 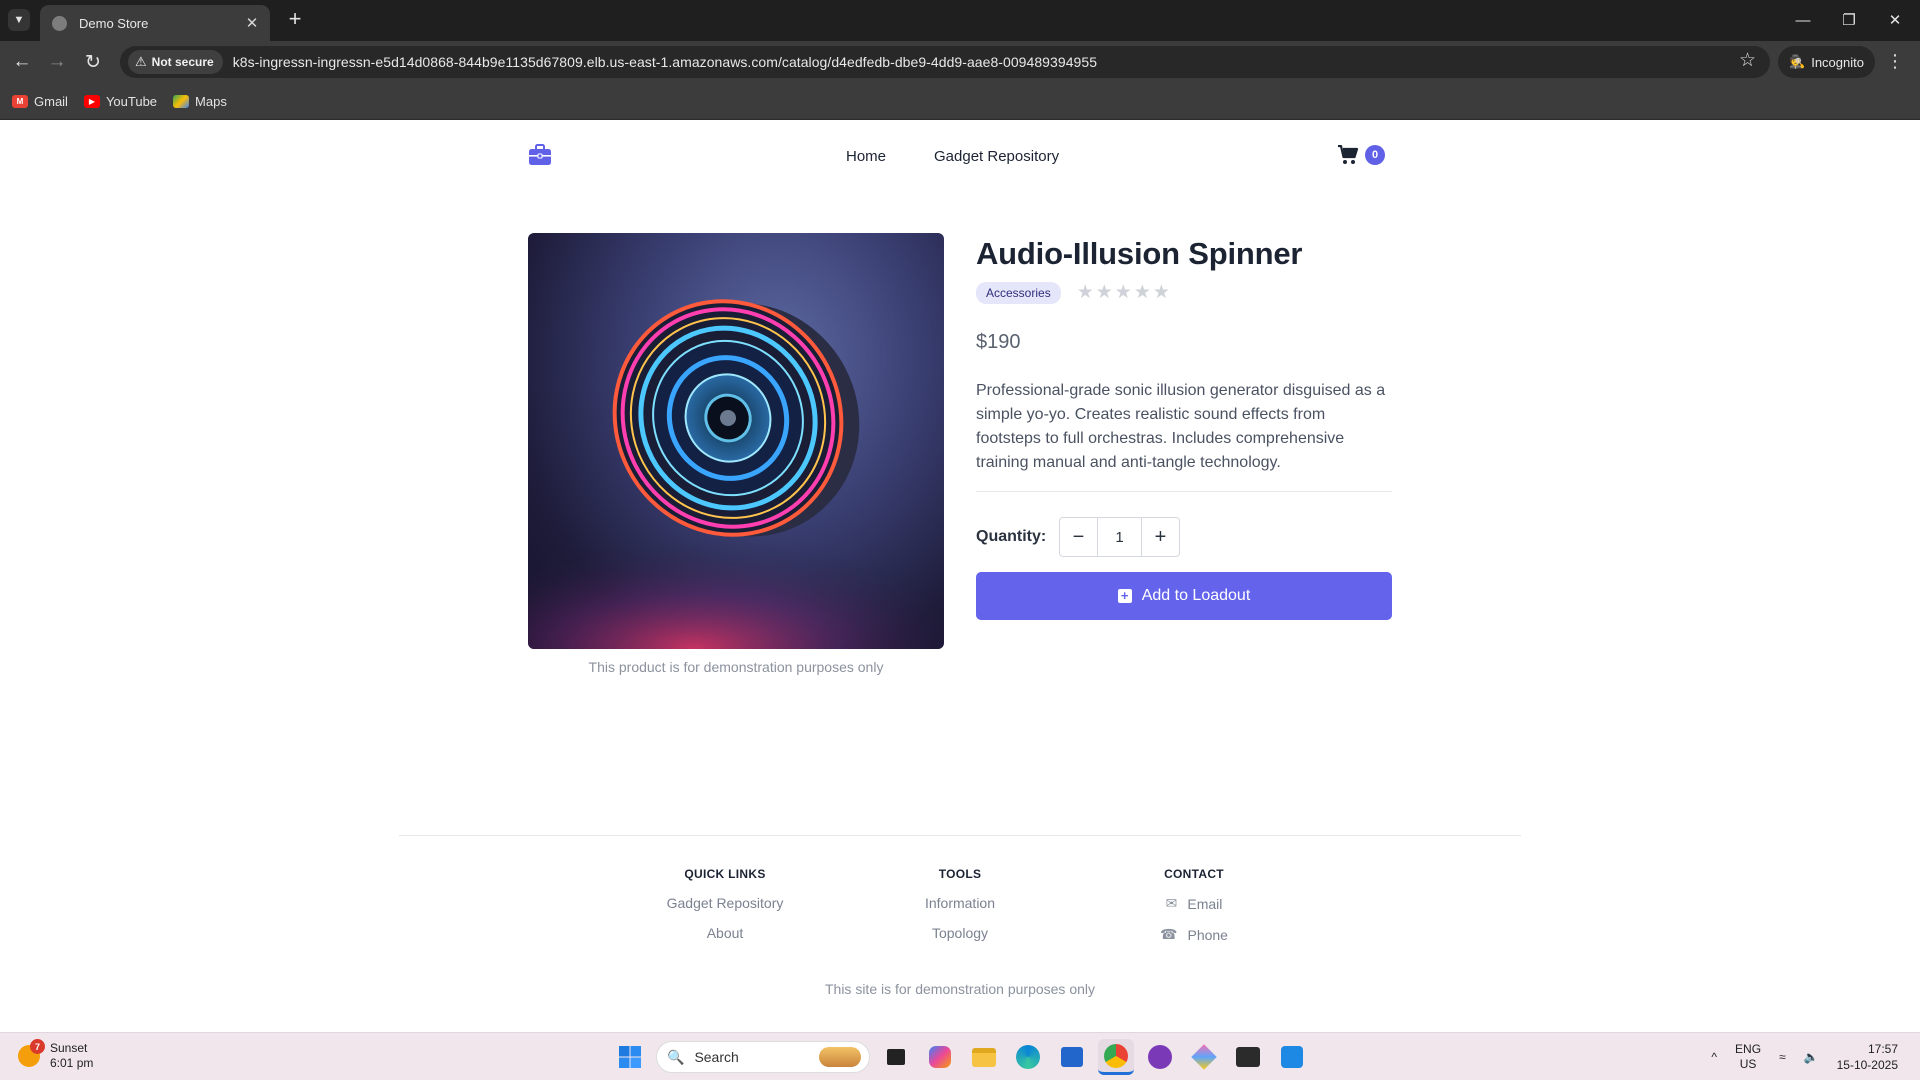 What do you see at coordinates (1072, 1057) in the screenshot?
I see `store-icon` at bounding box center [1072, 1057].